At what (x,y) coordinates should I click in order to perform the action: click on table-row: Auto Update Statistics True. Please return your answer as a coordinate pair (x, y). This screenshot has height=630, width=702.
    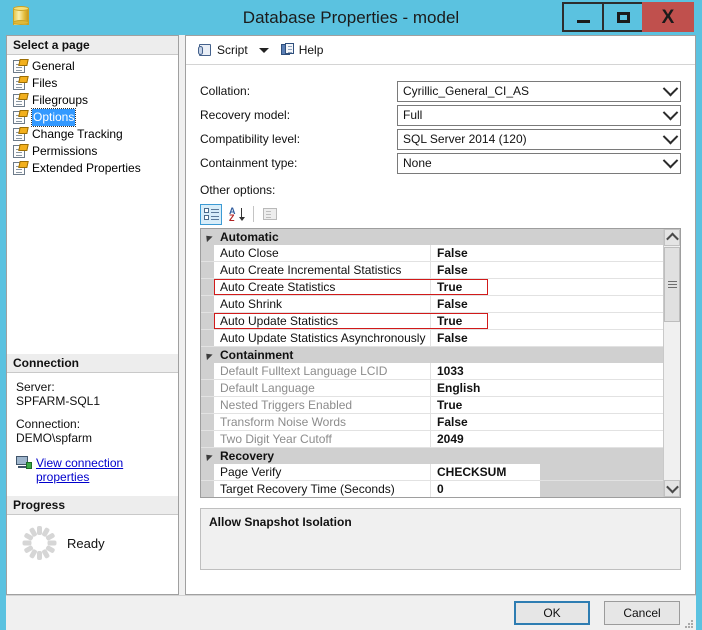
    Looking at the image, I should click on (432, 321).